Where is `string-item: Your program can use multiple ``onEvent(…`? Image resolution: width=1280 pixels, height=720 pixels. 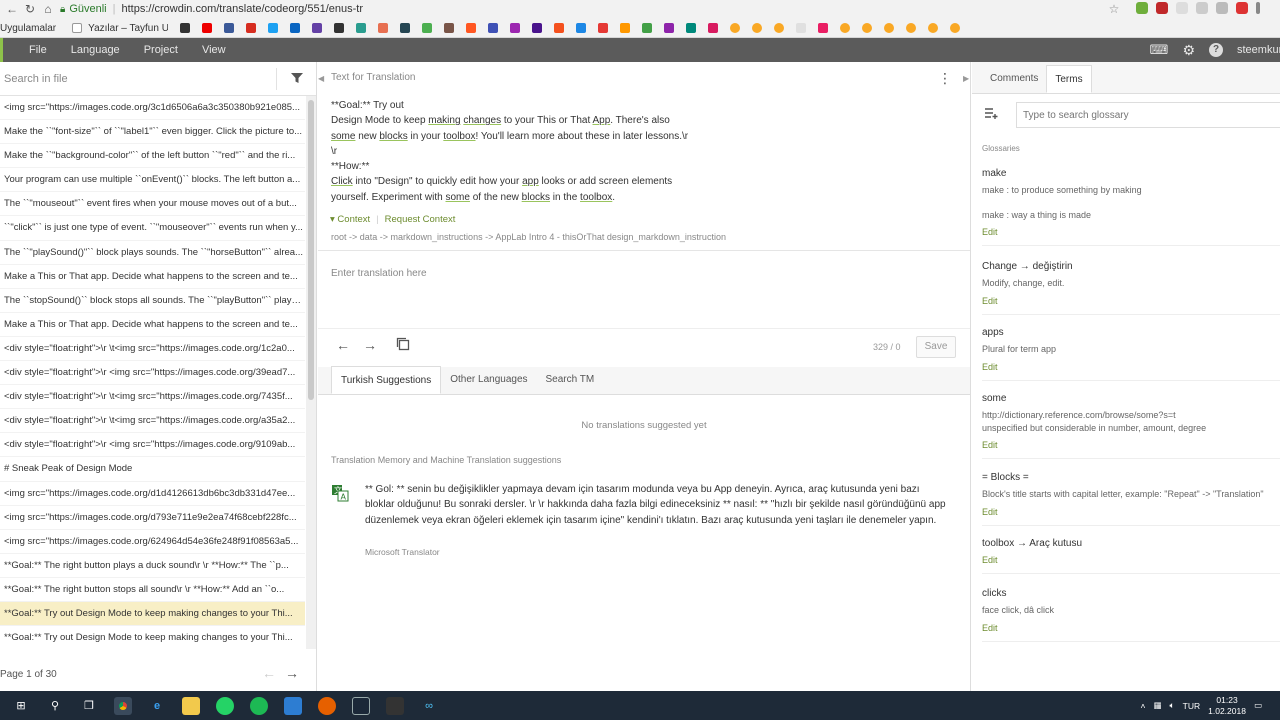 string-item: Your program can use multiple ``onEvent(… is located at coordinates (152, 180).